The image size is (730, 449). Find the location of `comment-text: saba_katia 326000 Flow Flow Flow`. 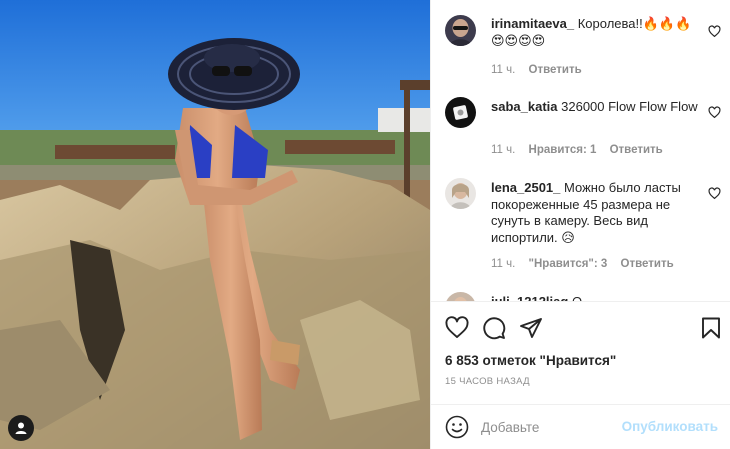

comment-text: saba_katia 326000 Flow Flow Flow is located at coordinates (597, 107).